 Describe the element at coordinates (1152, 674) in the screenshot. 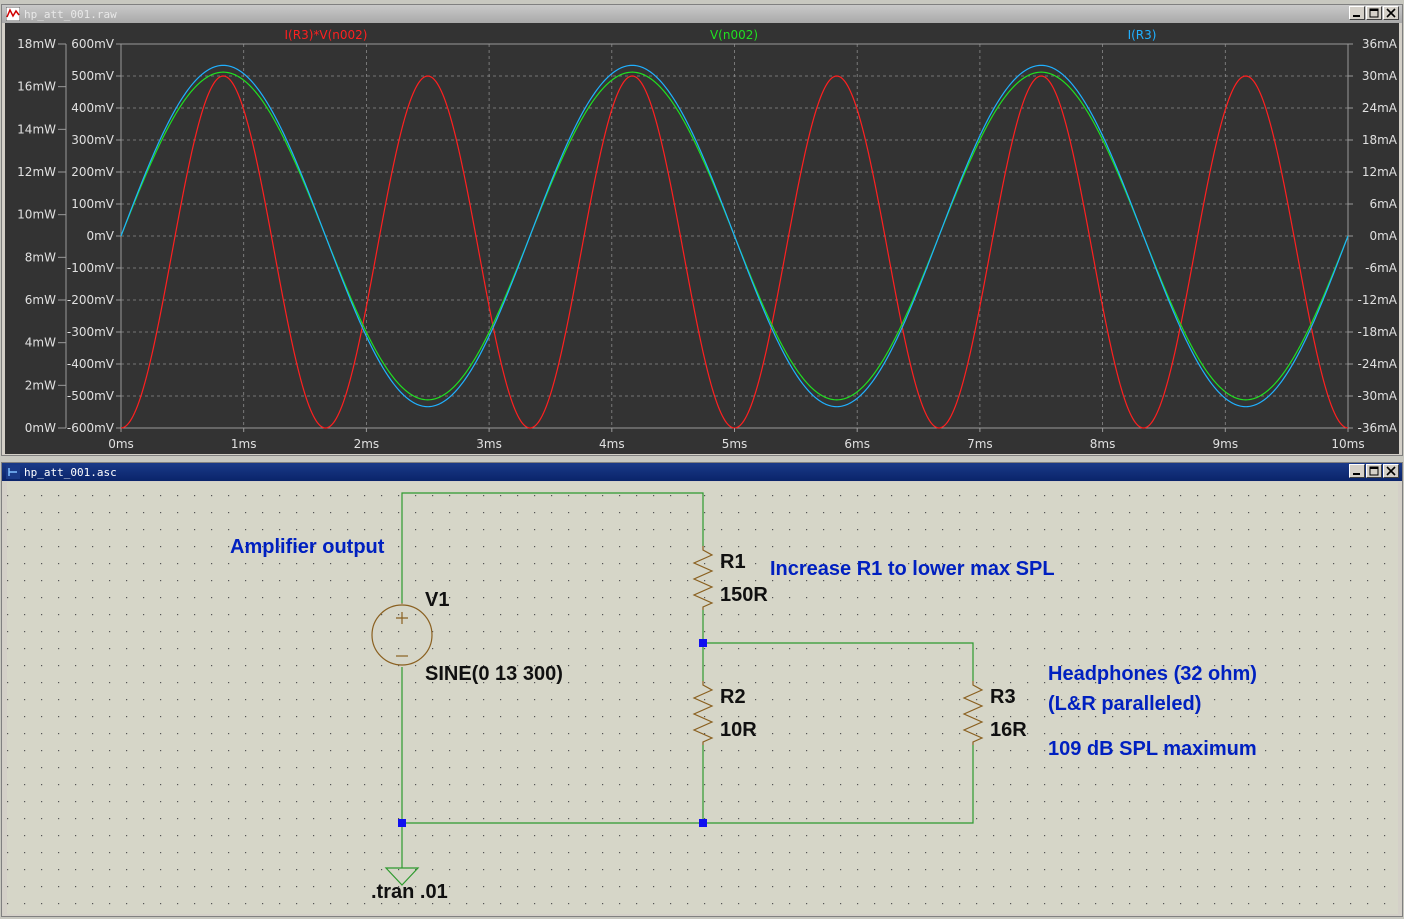

I see `headphones-note-label: Headphones (32 ohm)` at that location.